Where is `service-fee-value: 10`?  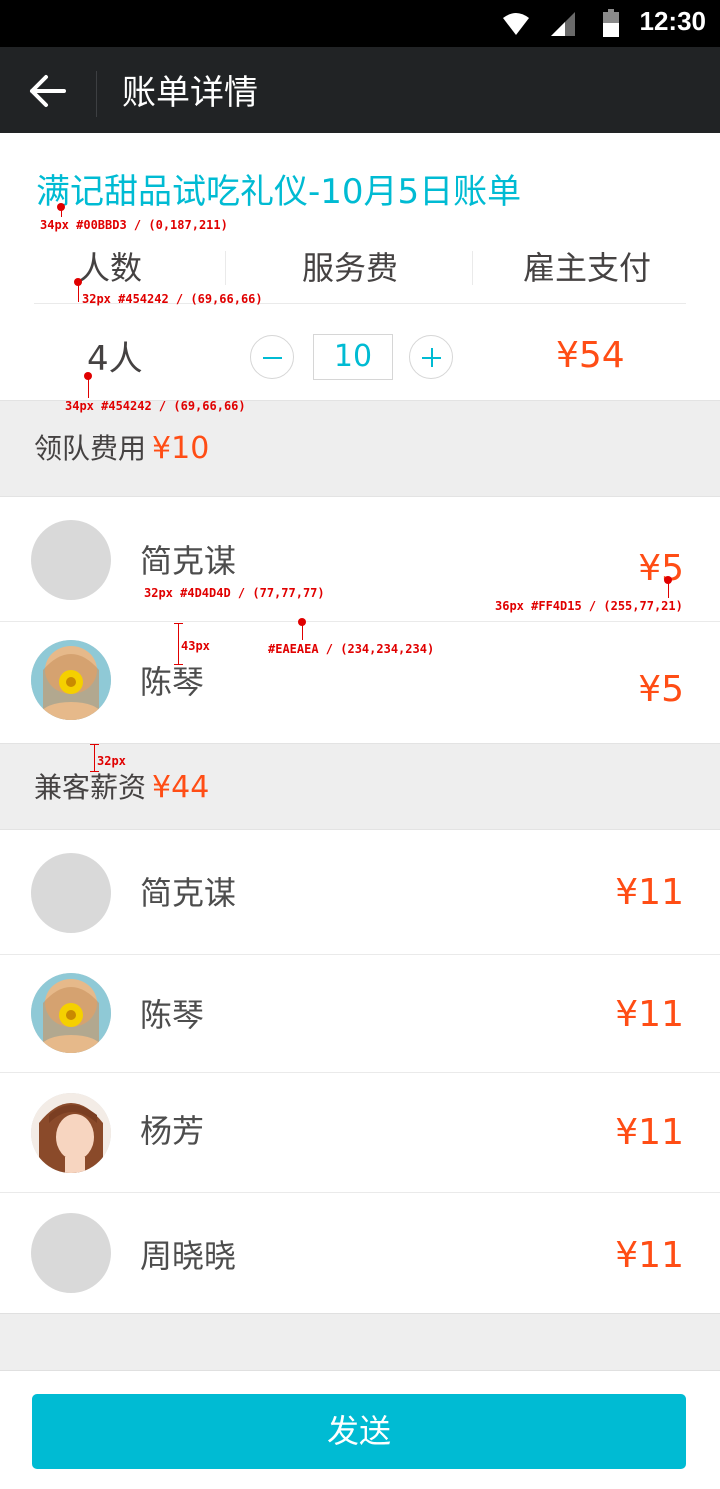
service-fee-value: 10 is located at coordinates (353, 357).